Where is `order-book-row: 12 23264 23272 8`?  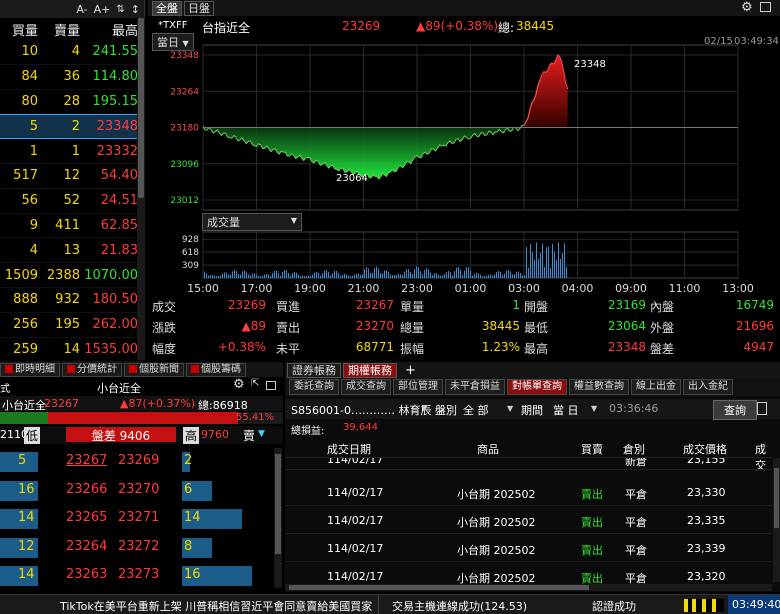 order-book-row: 12 23264 23272 8 is located at coordinates (141, 548).